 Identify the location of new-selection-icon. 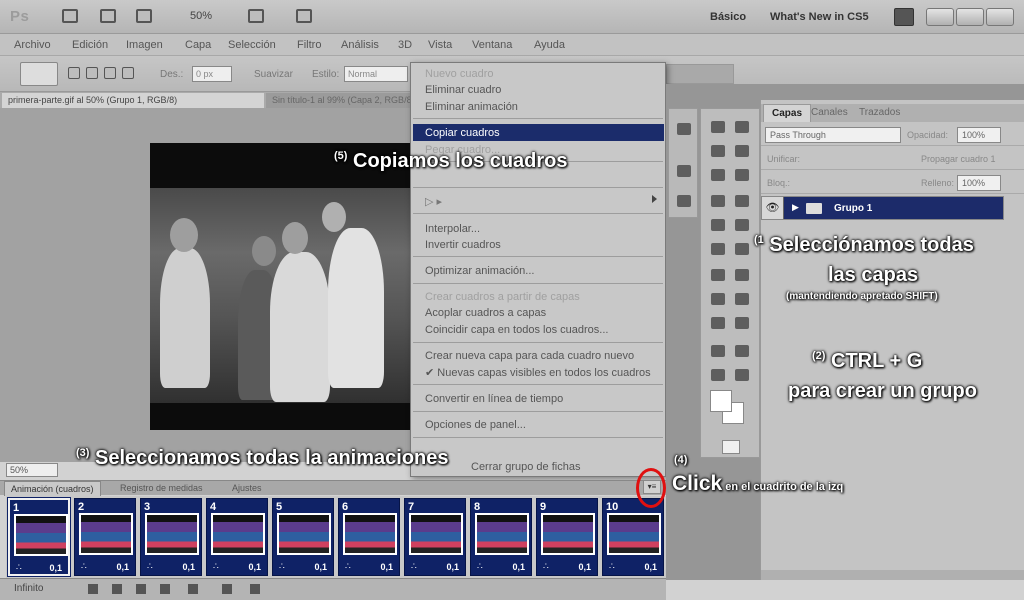
(74, 73).